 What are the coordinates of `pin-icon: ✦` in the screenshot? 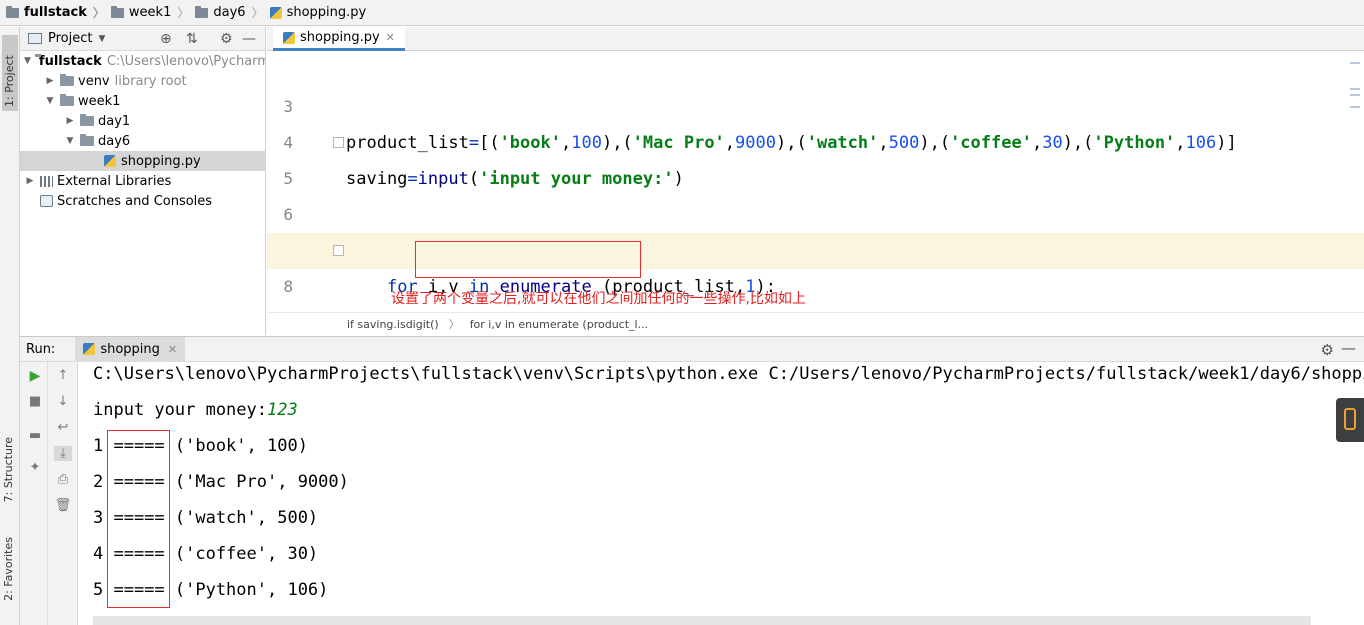 It's located at (35, 467).